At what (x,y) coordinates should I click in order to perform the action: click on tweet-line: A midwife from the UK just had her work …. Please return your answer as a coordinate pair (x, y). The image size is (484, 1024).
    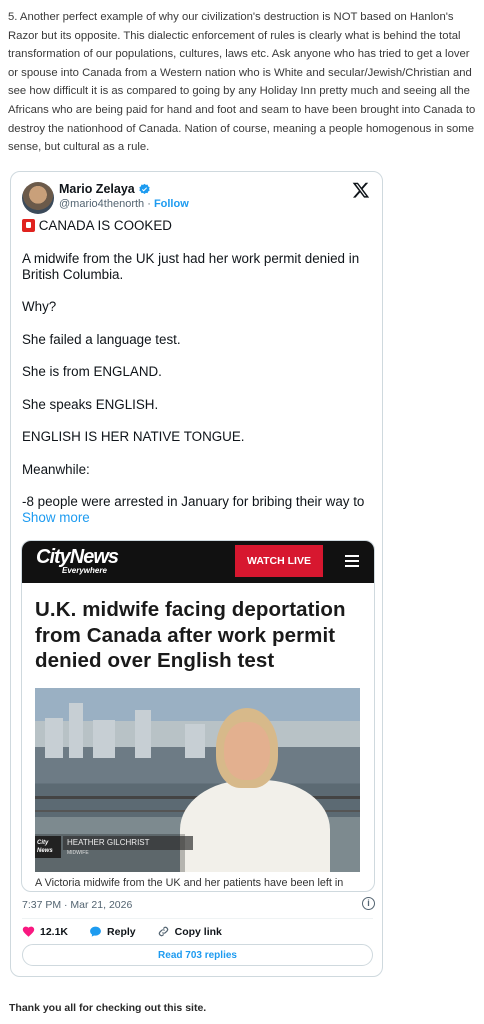
    Looking at the image, I should click on (191, 266).